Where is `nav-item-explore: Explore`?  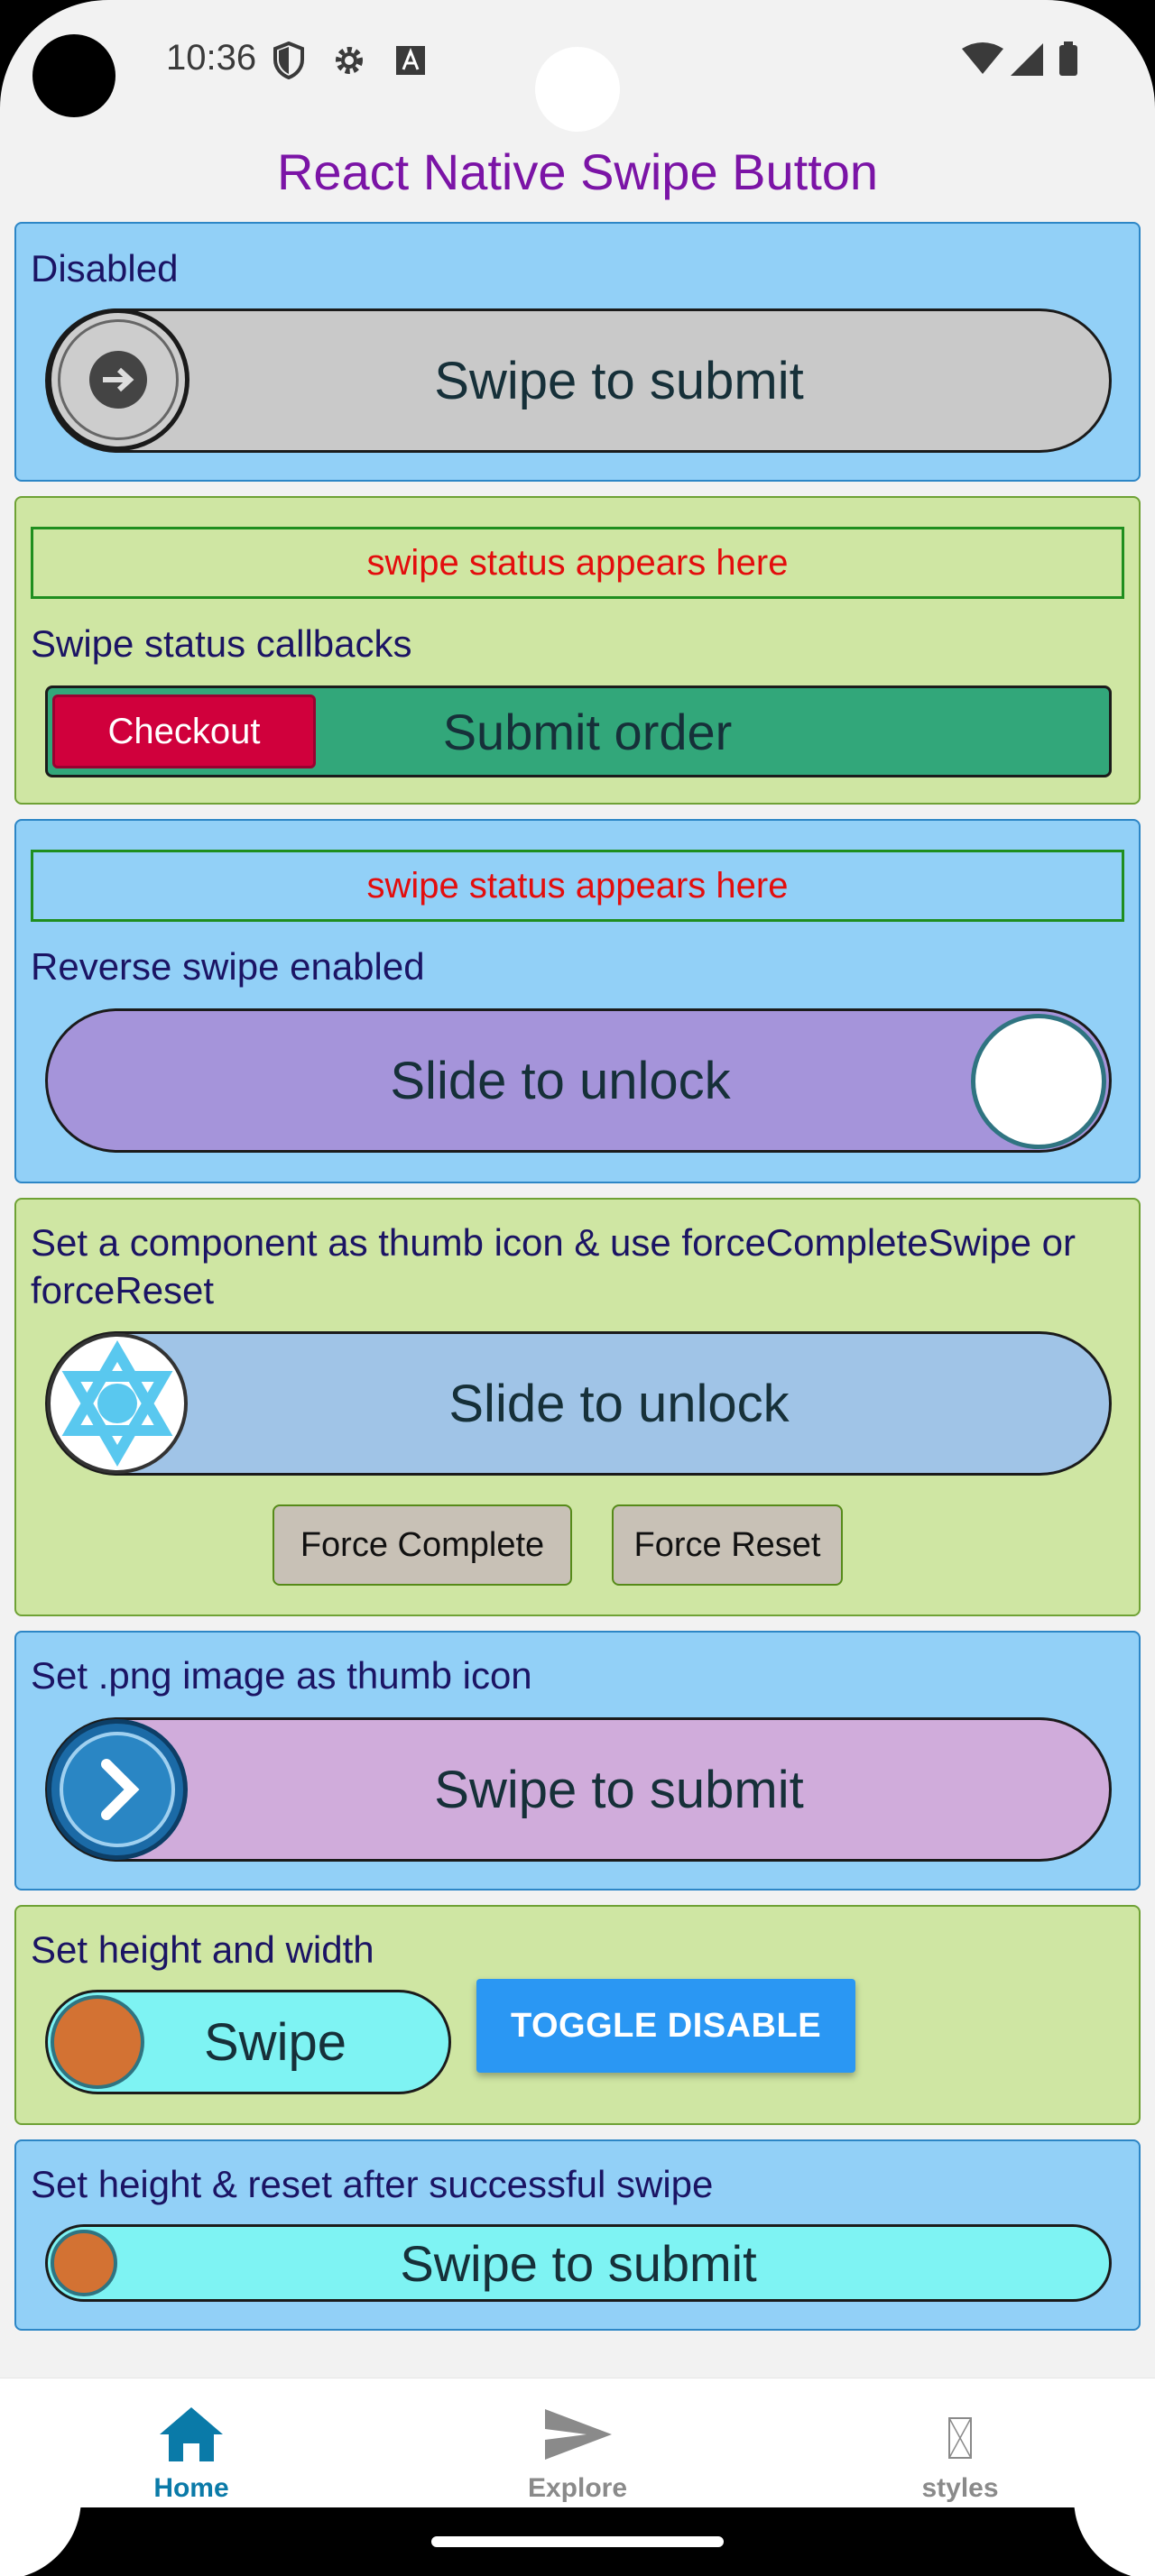 nav-item-explore: Explore is located at coordinates (577, 2455).